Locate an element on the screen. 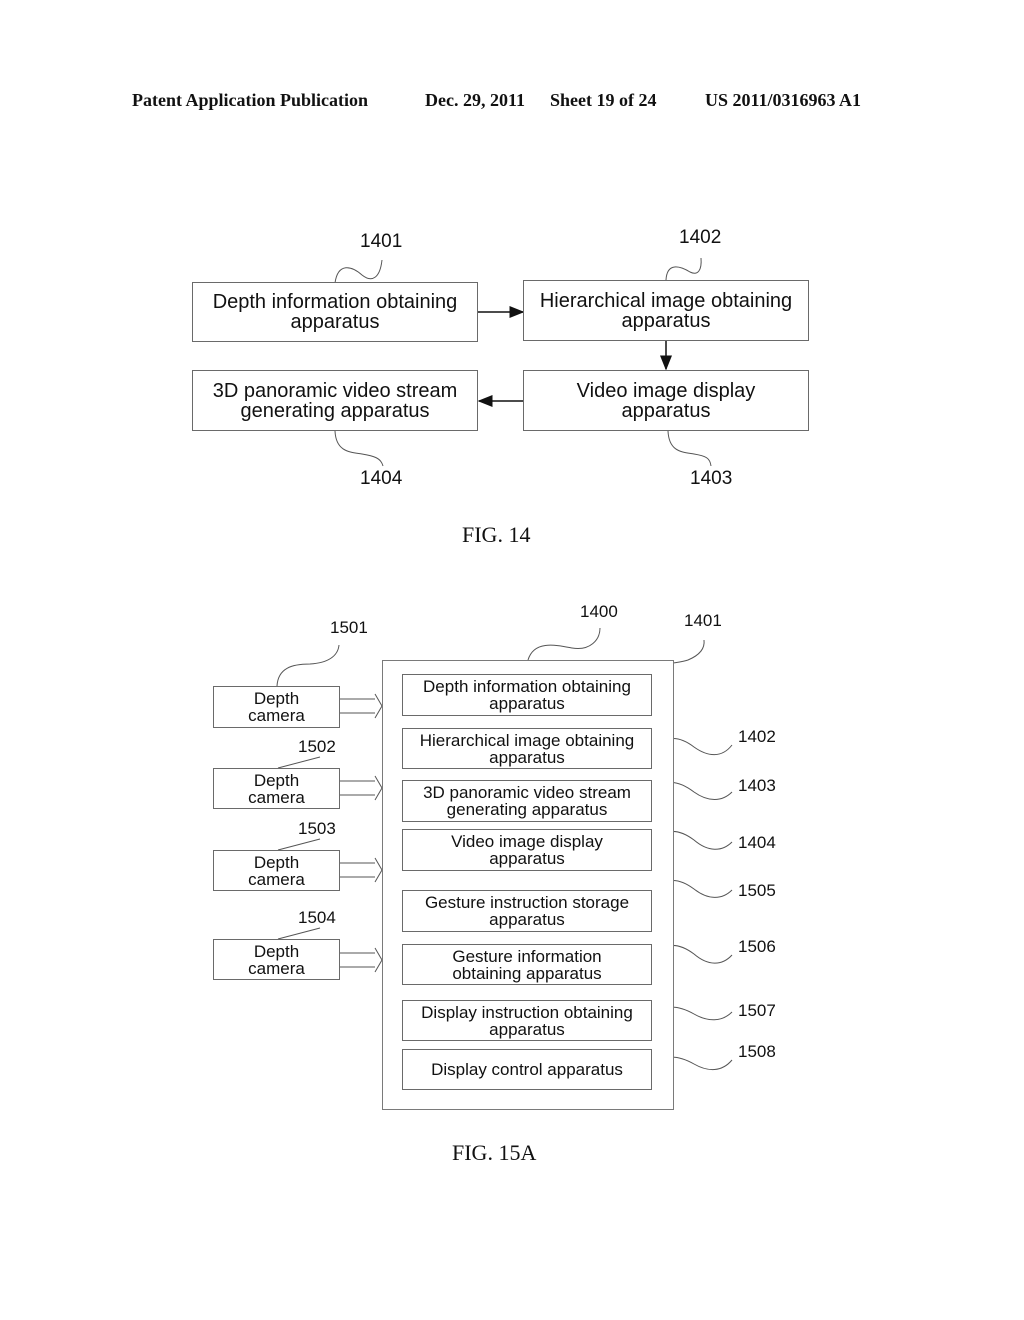 This screenshot has width=1024, height=1320. ref-label-1402-b: 1402 is located at coordinates (757, 736).